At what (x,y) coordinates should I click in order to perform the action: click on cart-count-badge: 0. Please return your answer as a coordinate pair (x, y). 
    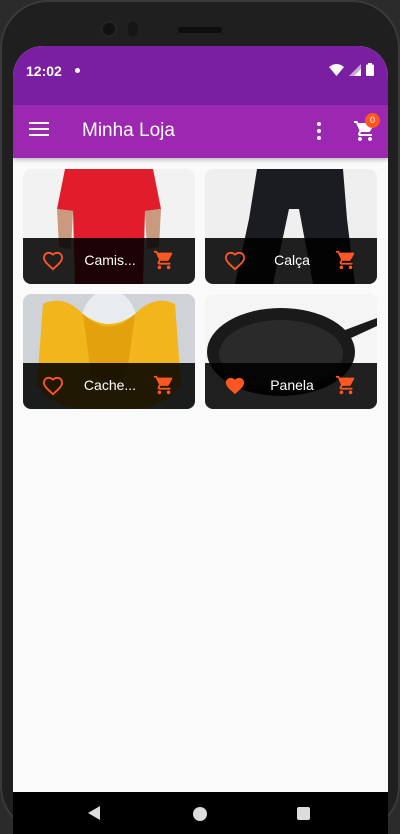
    Looking at the image, I should click on (372, 120).